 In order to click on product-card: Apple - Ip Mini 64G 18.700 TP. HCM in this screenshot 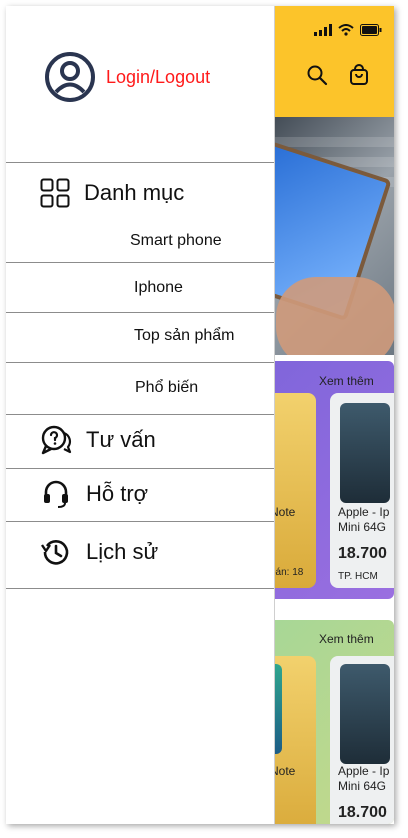, I will do `click(362, 490)`.